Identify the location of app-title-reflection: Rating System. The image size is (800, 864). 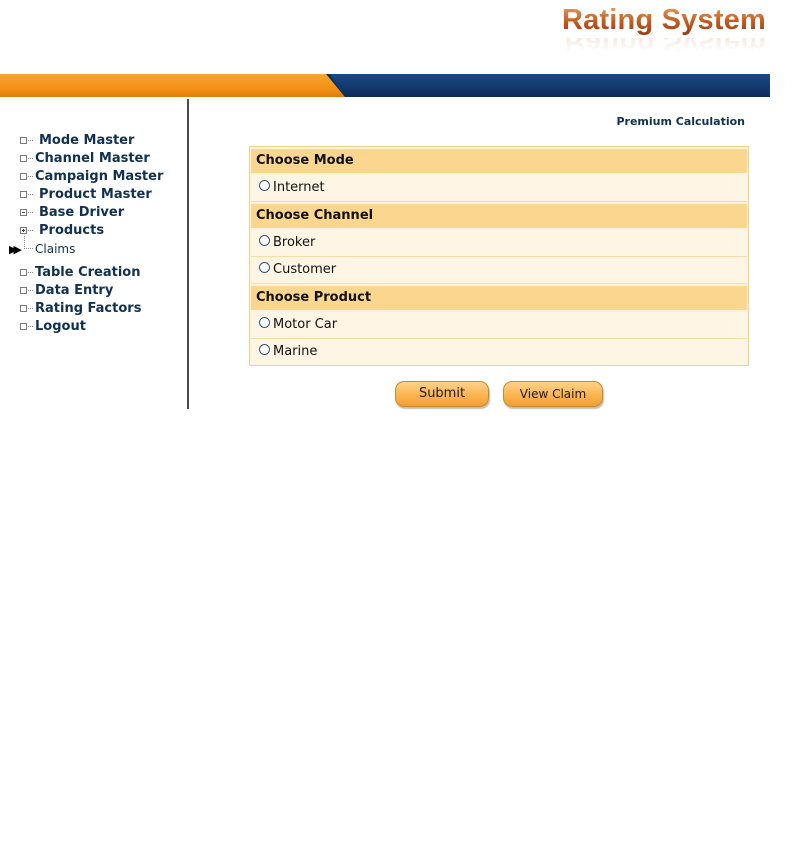
(656, 45).